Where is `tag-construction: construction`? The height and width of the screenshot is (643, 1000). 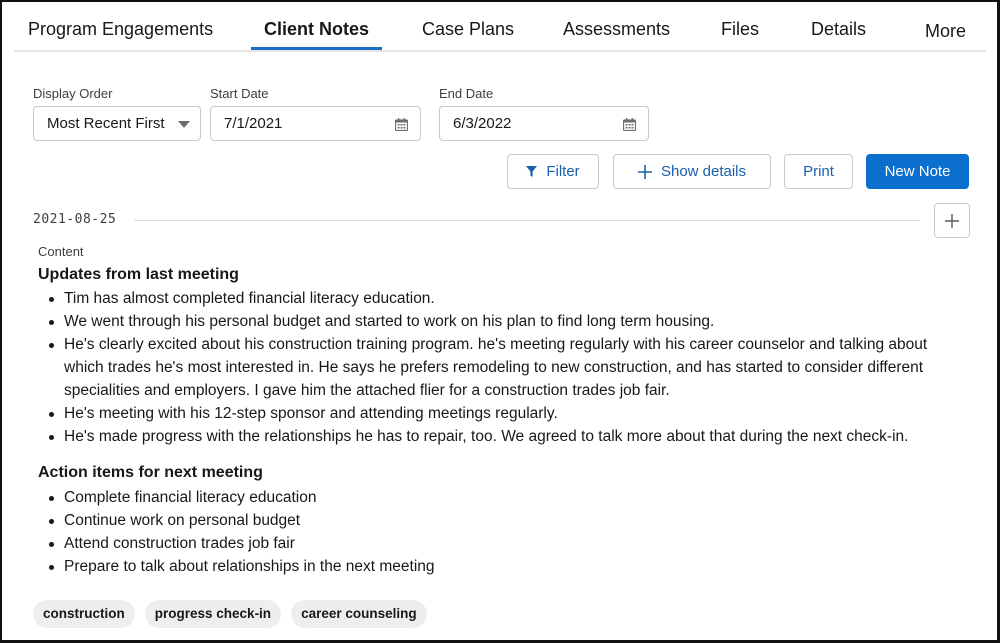
tag-construction: construction is located at coordinates (84, 614).